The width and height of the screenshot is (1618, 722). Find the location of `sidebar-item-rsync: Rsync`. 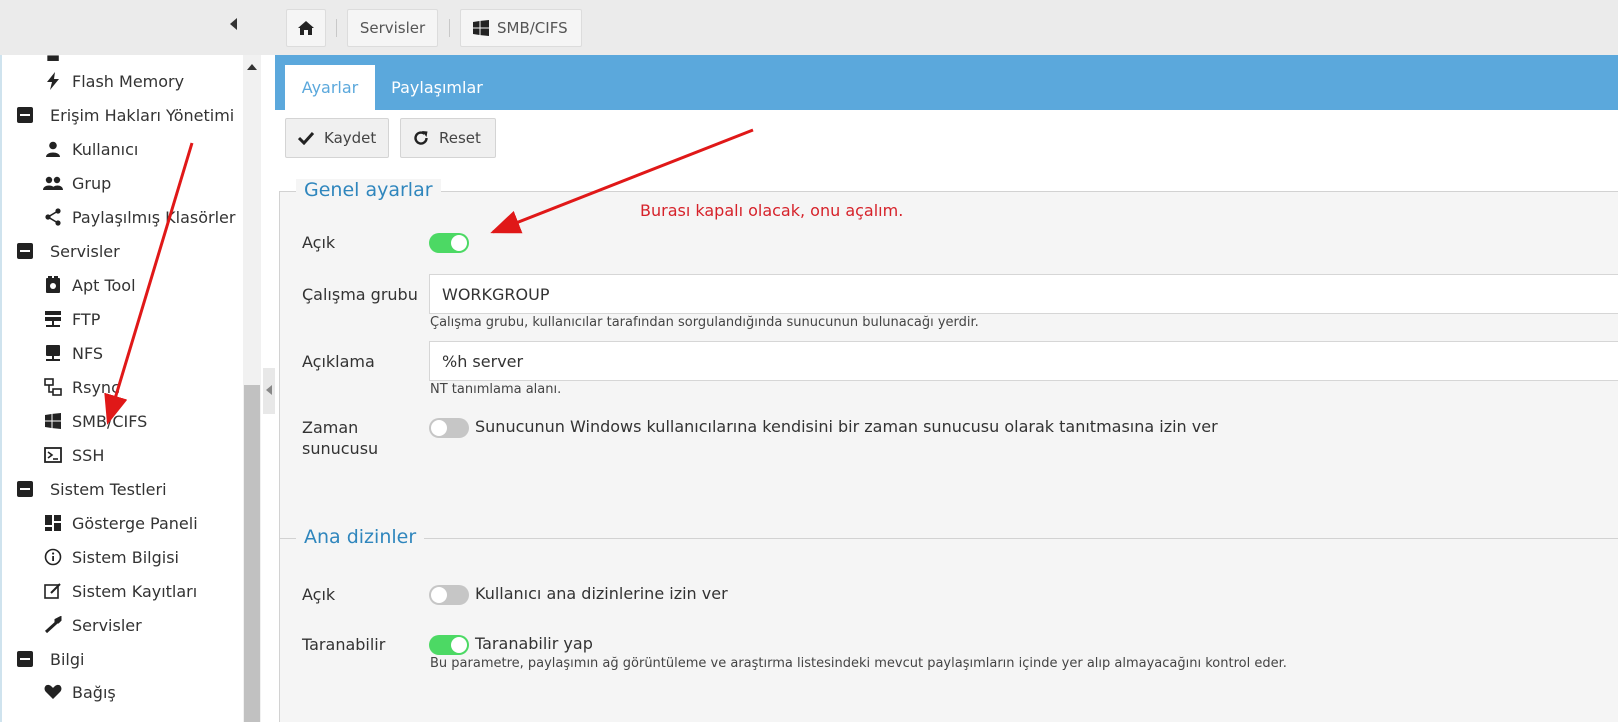

sidebar-item-rsync: Rsync is located at coordinates (81, 387).